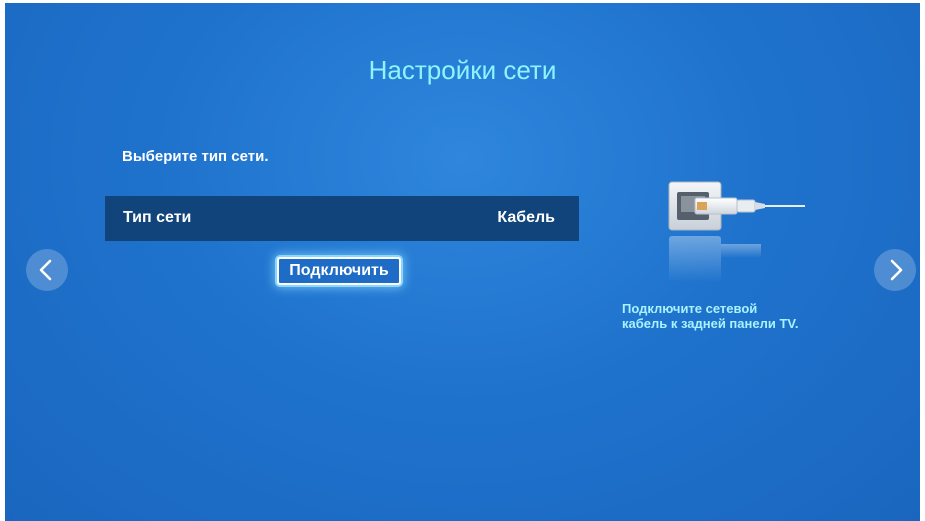 The image size is (925, 521). Describe the element at coordinates (157, 217) in the screenshot. I see `network-type-label: Тип сети` at that location.